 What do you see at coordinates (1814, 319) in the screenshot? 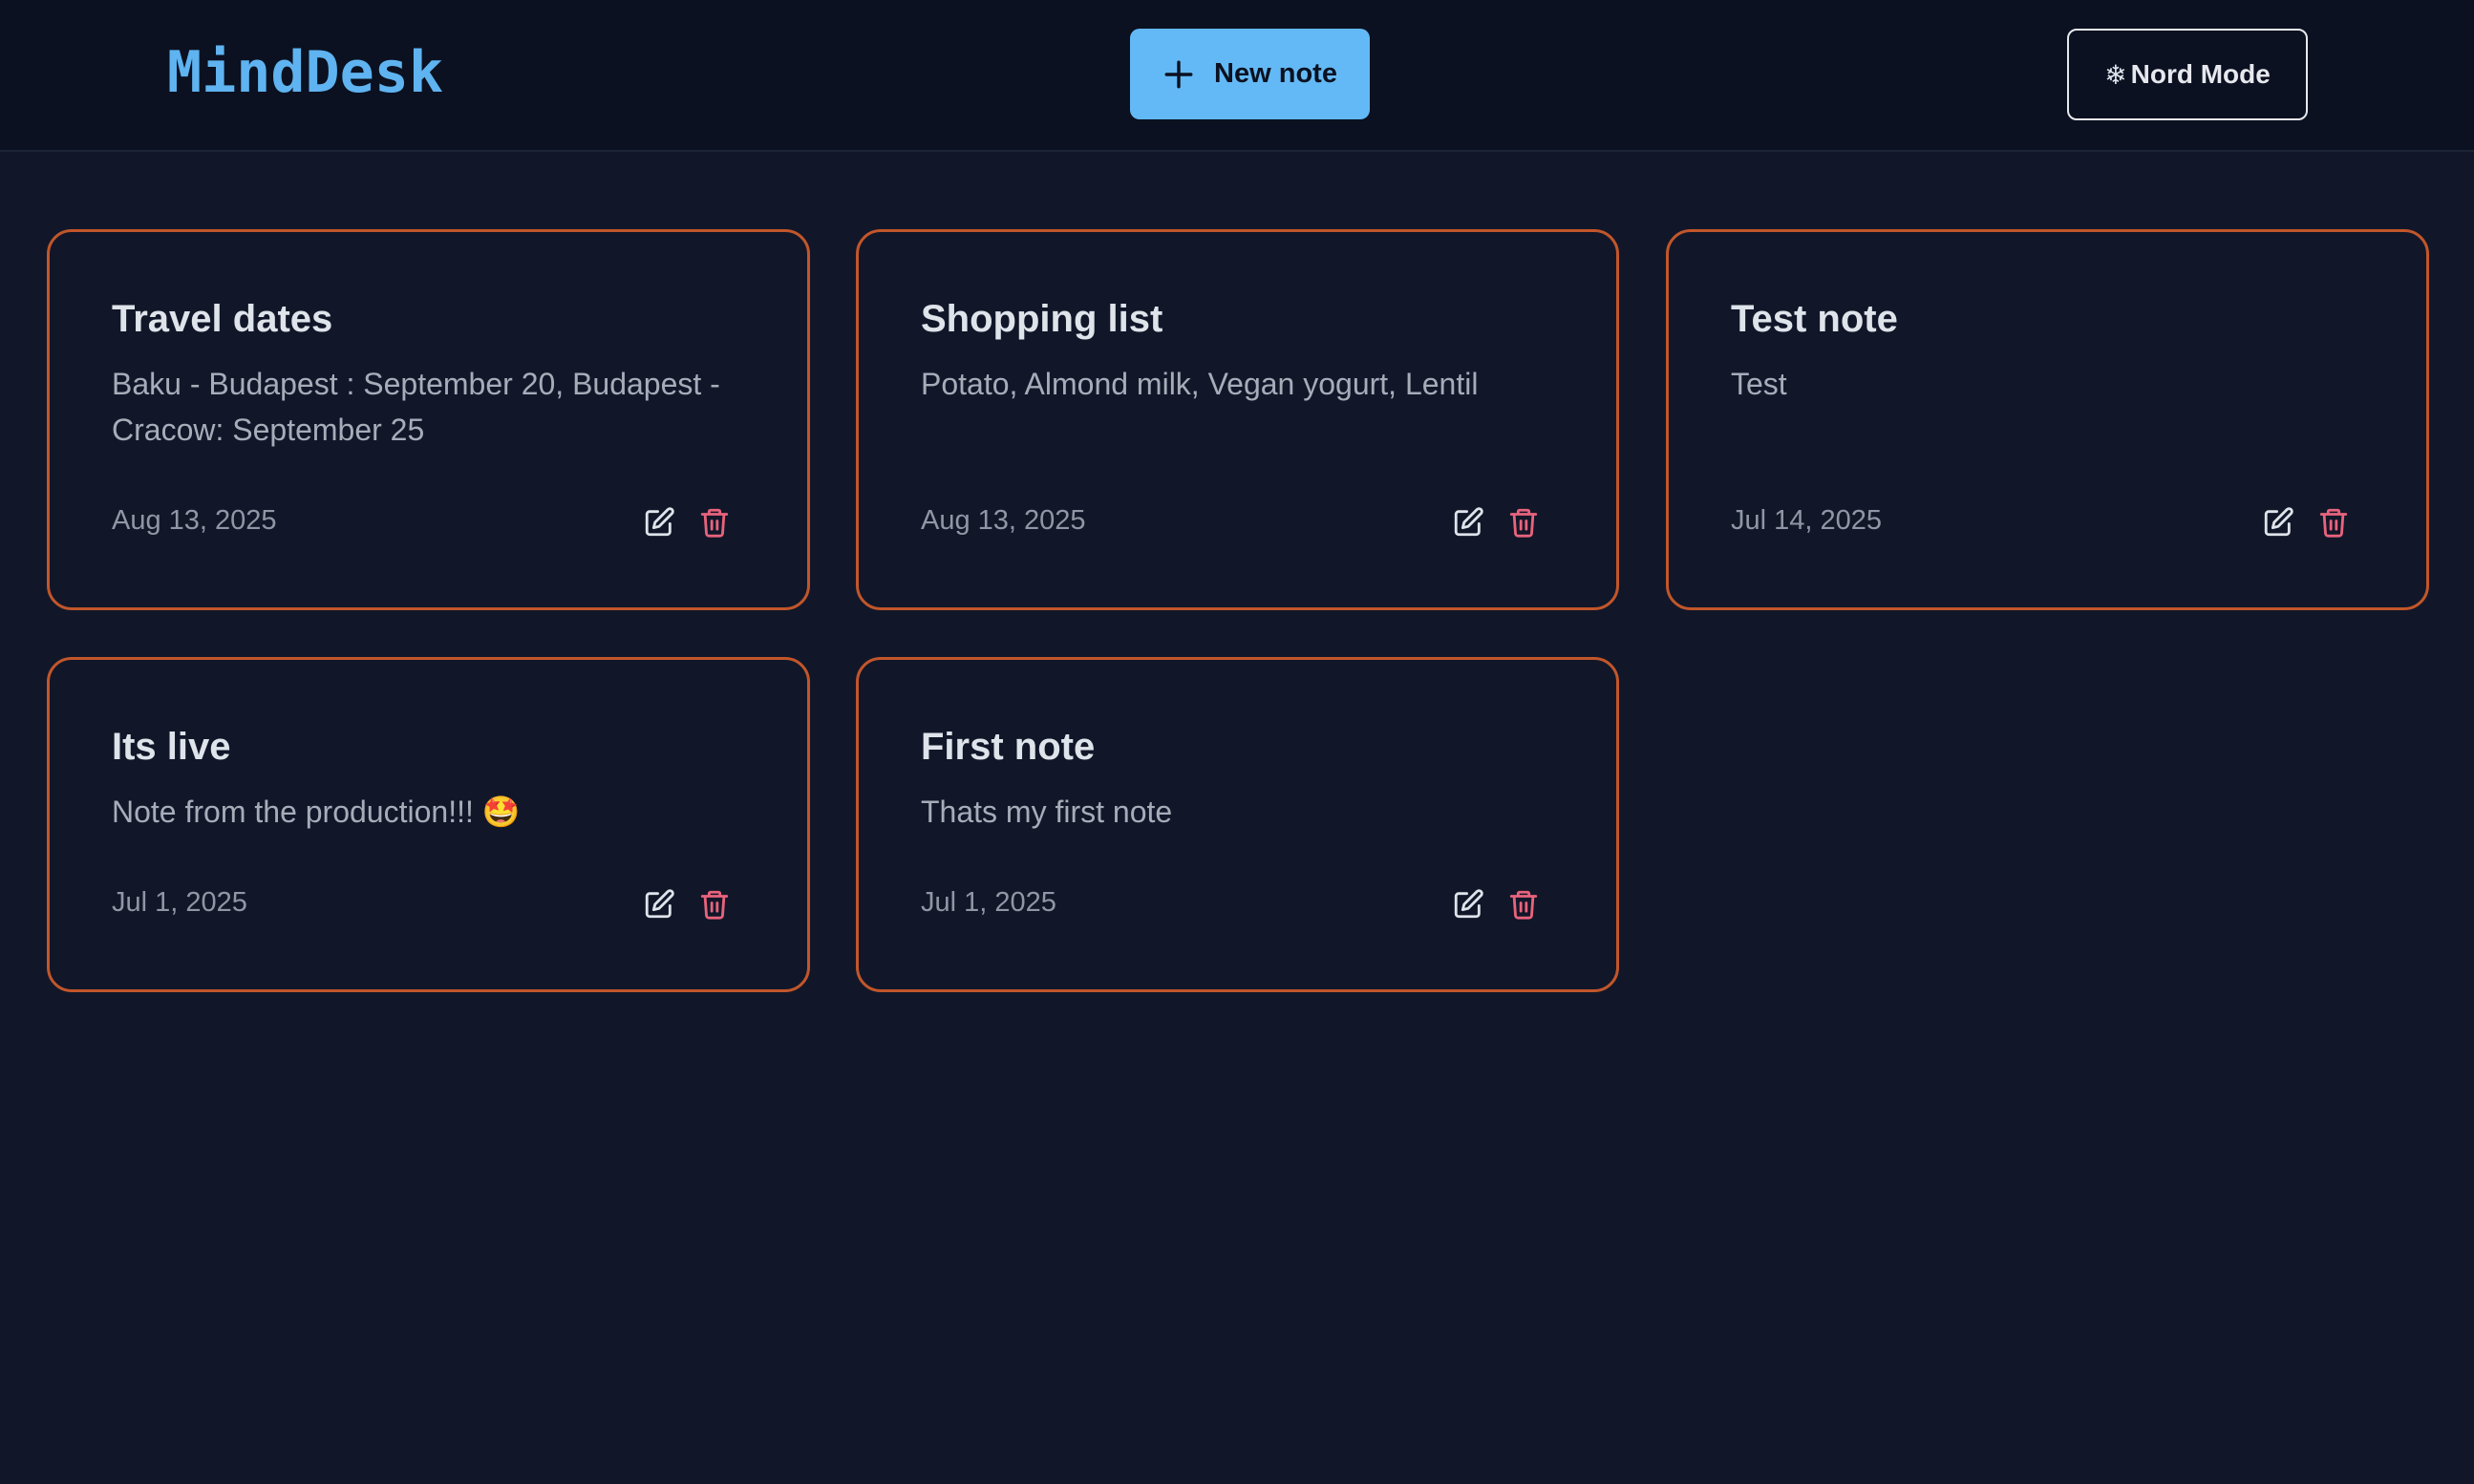
I see `note-title: Test note` at bounding box center [1814, 319].